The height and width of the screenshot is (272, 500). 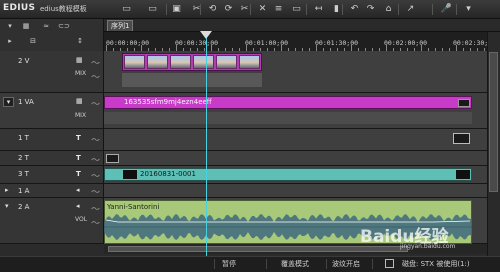 What do you see at coordinates (23, 174) in the screenshot?
I see `track-label: 3 T` at bounding box center [23, 174].